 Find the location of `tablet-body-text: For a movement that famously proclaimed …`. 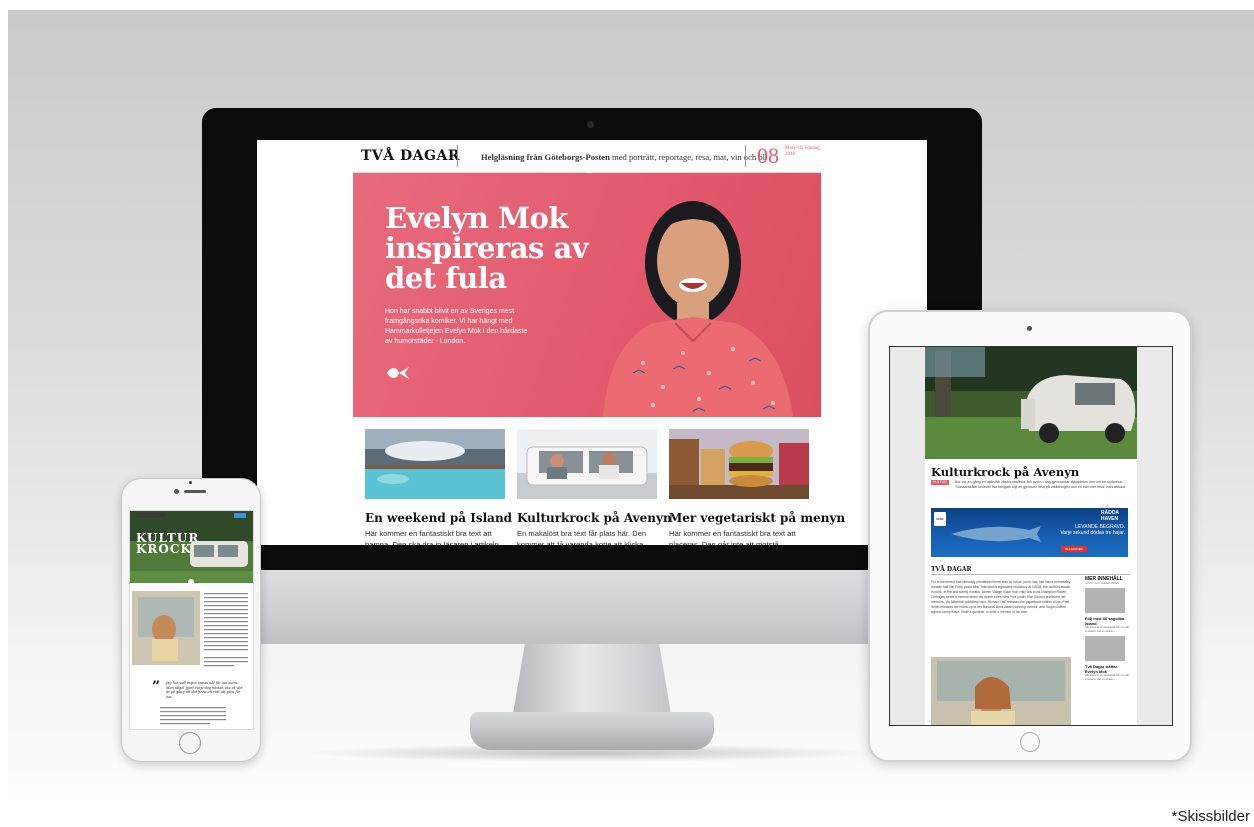

tablet-body-text: For a movement that famously proclaimed … is located at coordinates (1001, 597).